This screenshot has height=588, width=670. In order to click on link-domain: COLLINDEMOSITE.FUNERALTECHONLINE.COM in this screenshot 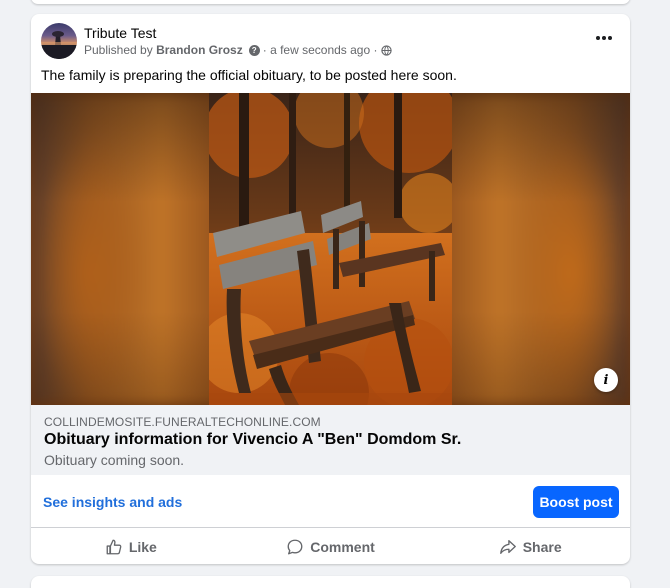, I will do `click(182, 422)`.